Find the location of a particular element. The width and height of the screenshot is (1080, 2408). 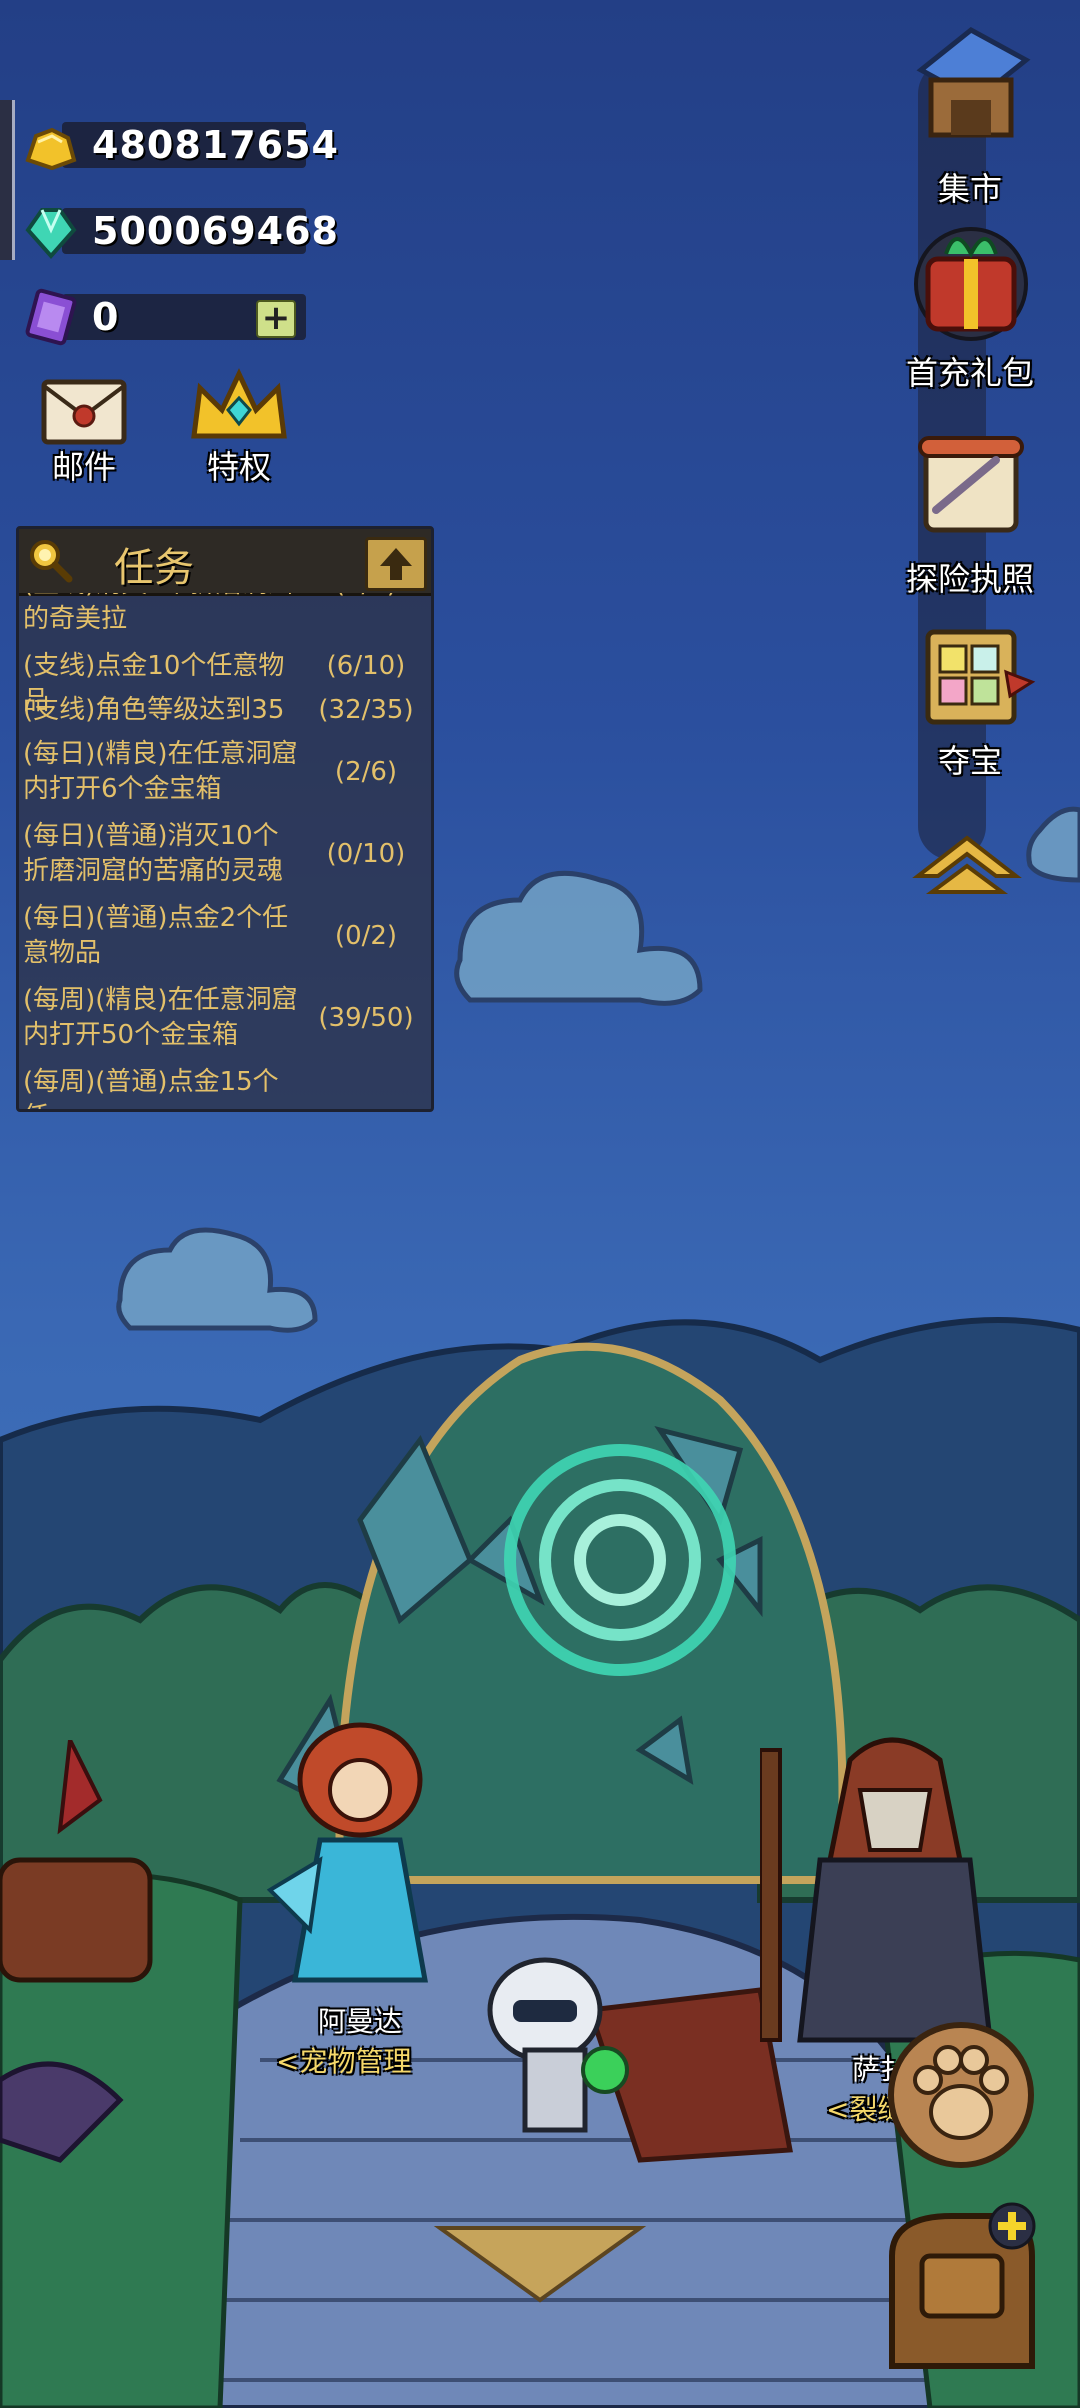

collapse-quest-button is located at coordinates (396, 564).